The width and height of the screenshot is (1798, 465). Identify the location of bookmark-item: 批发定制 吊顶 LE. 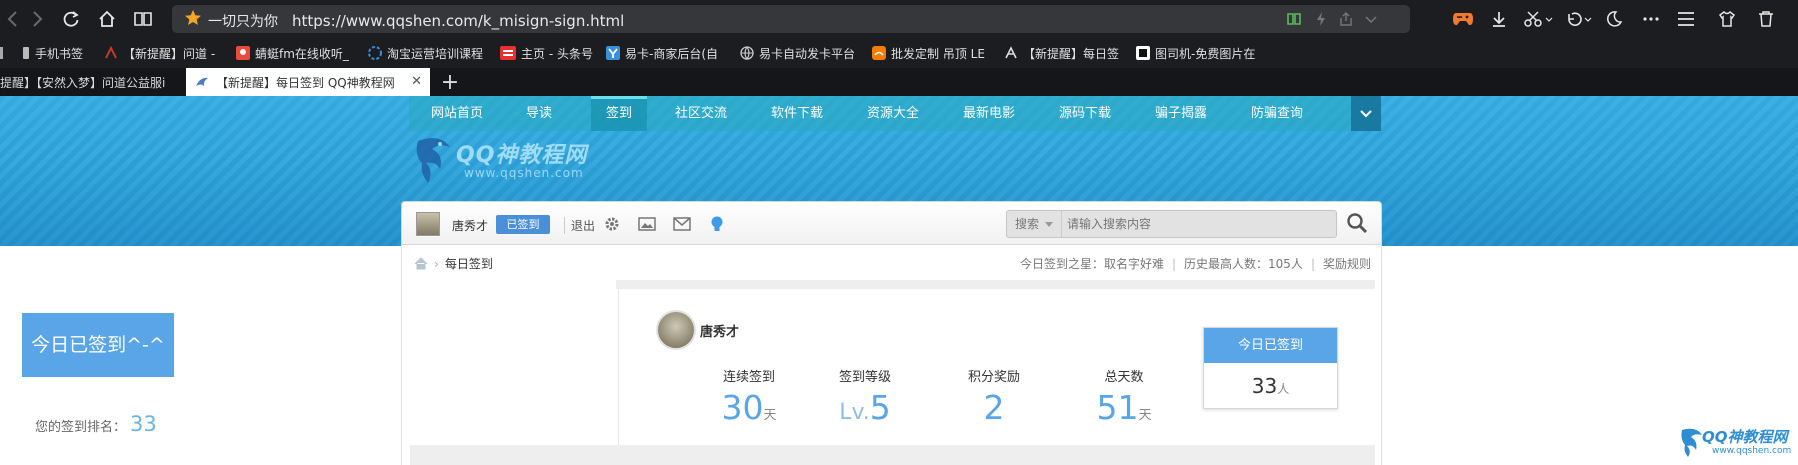
(928, 53).